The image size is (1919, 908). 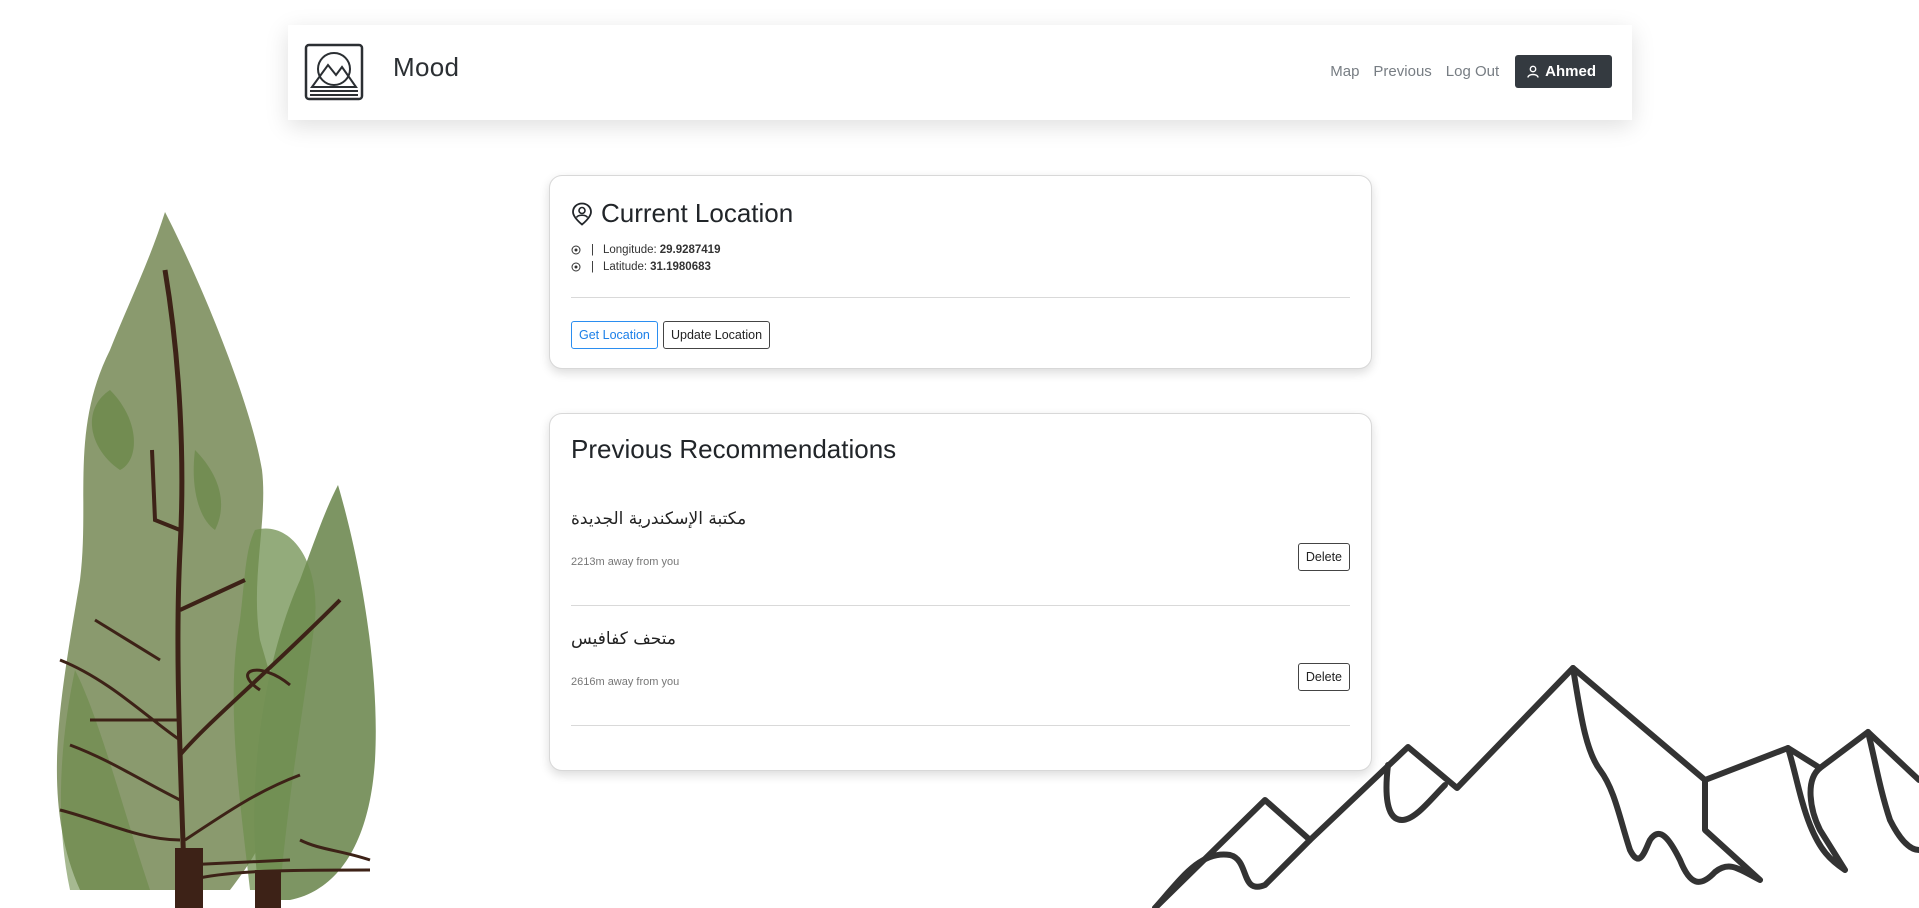 I want to click on latitude-row: | Latitude: 31.1980683, so click(x=641, y=267).